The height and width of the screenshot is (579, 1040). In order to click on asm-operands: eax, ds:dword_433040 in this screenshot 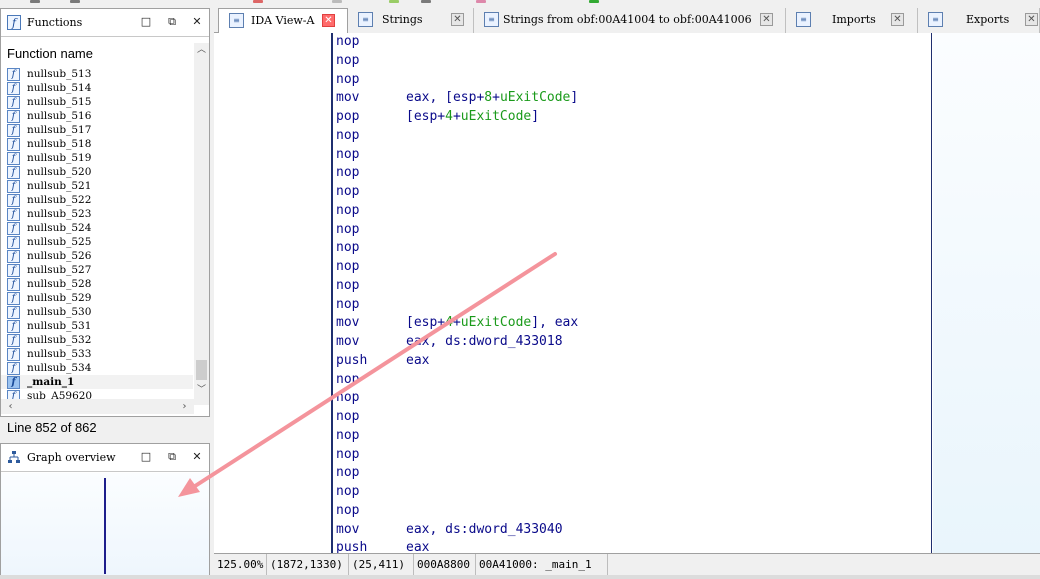, I will do `click(484, 529)`.